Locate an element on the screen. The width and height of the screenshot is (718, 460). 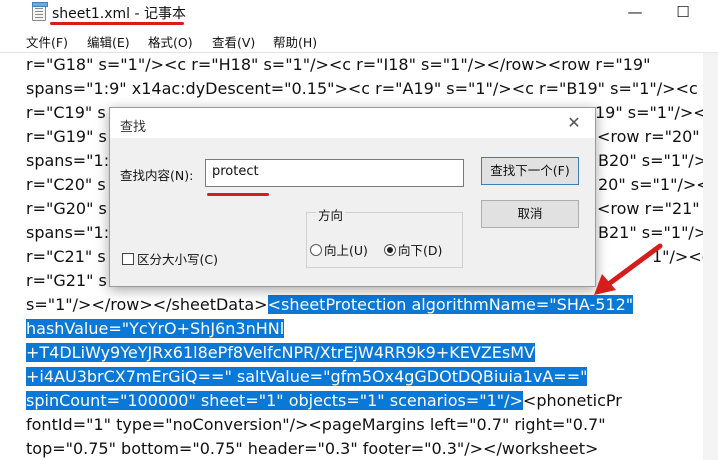
dialog-title: 查找 is located at coordinates (133, 127).